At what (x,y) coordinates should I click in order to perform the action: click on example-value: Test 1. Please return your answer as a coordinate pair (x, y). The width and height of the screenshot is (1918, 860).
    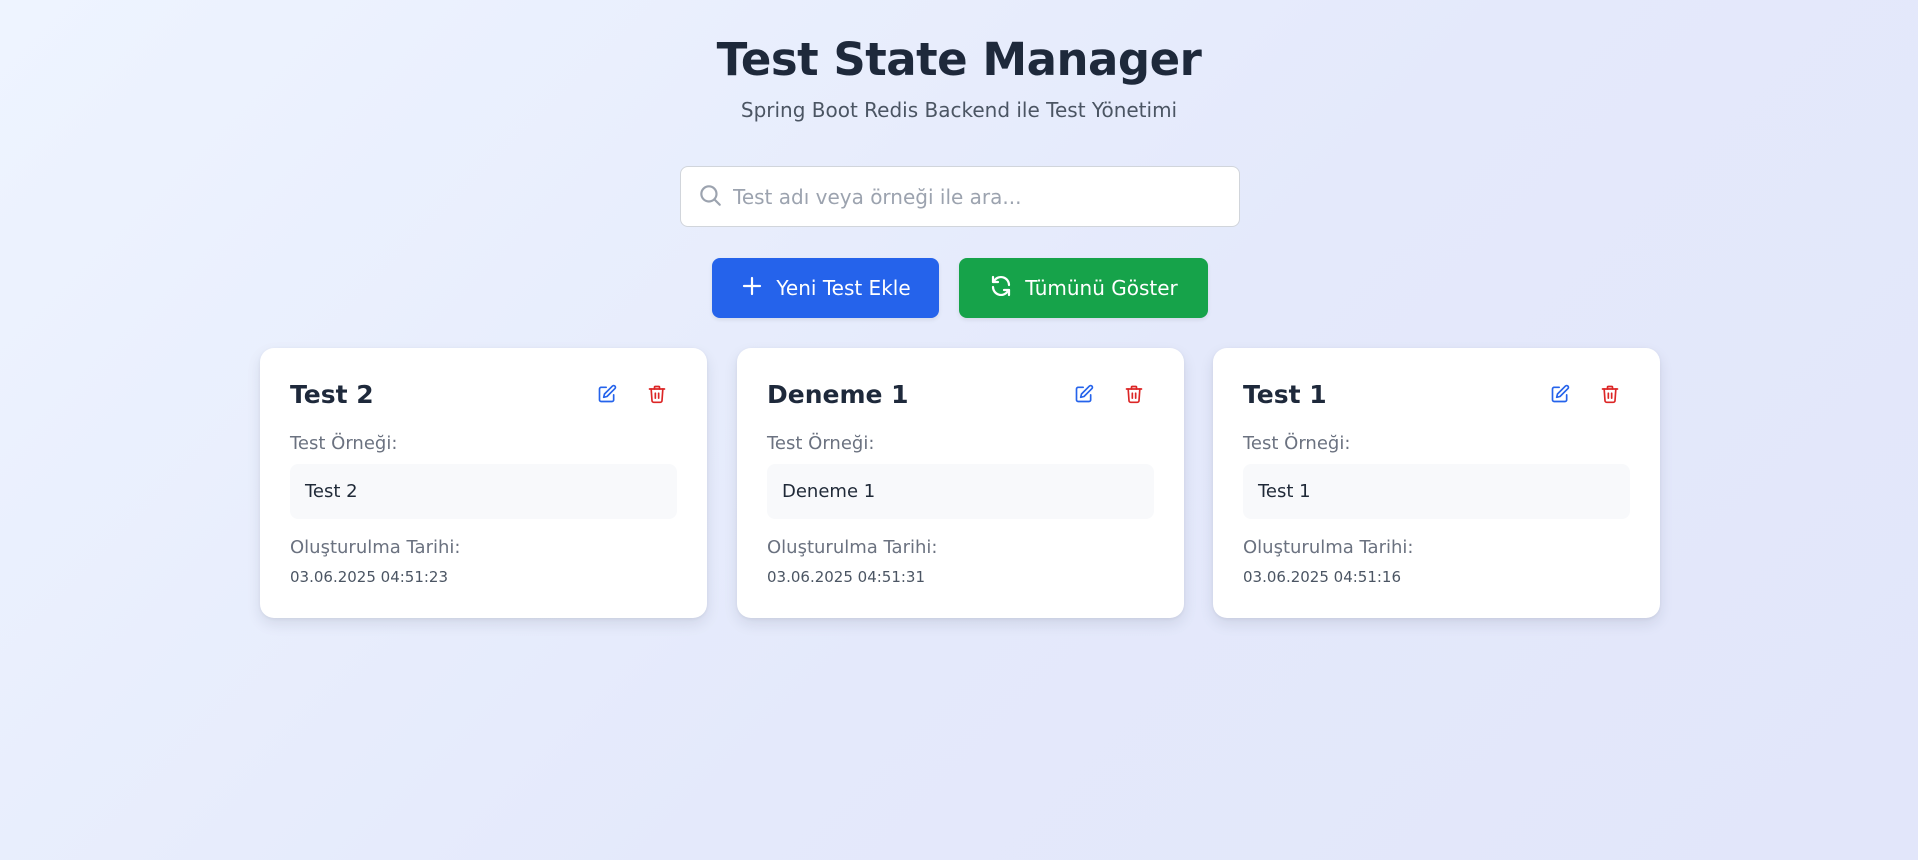
    Looking at the image, I should click on (1436, 491).